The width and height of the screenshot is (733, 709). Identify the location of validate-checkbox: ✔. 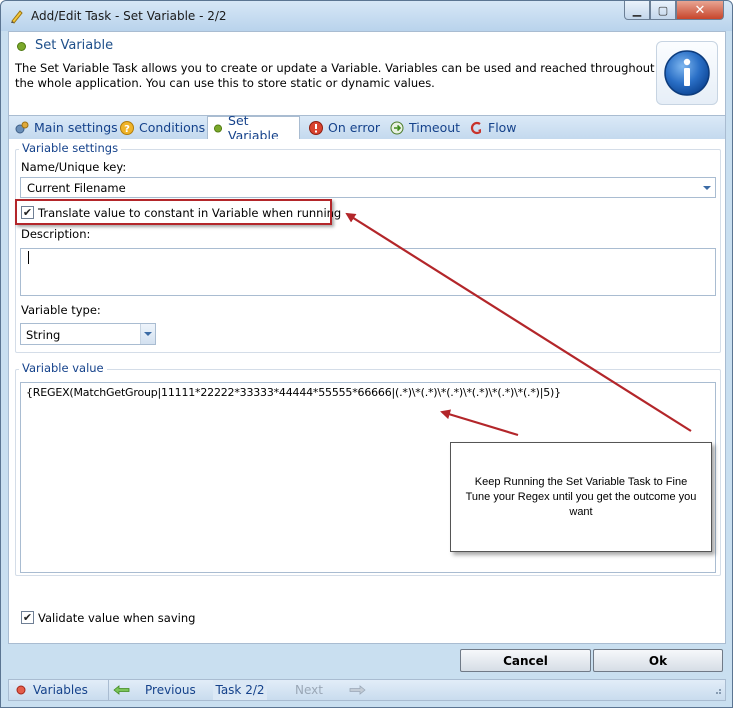
(27, 617).